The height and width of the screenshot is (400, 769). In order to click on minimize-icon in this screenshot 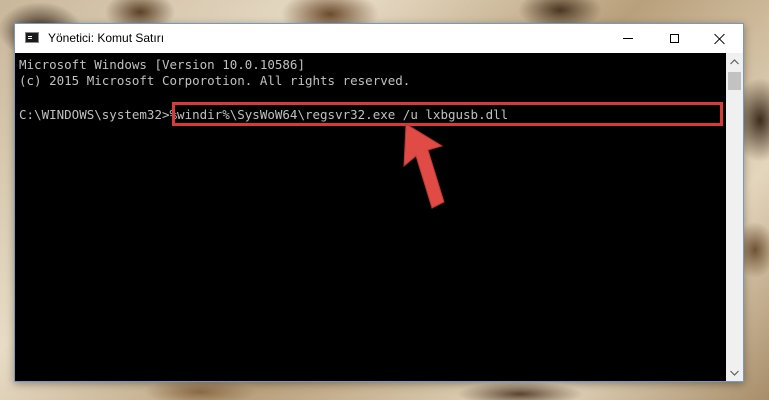, I will do `click(628, 38)`.